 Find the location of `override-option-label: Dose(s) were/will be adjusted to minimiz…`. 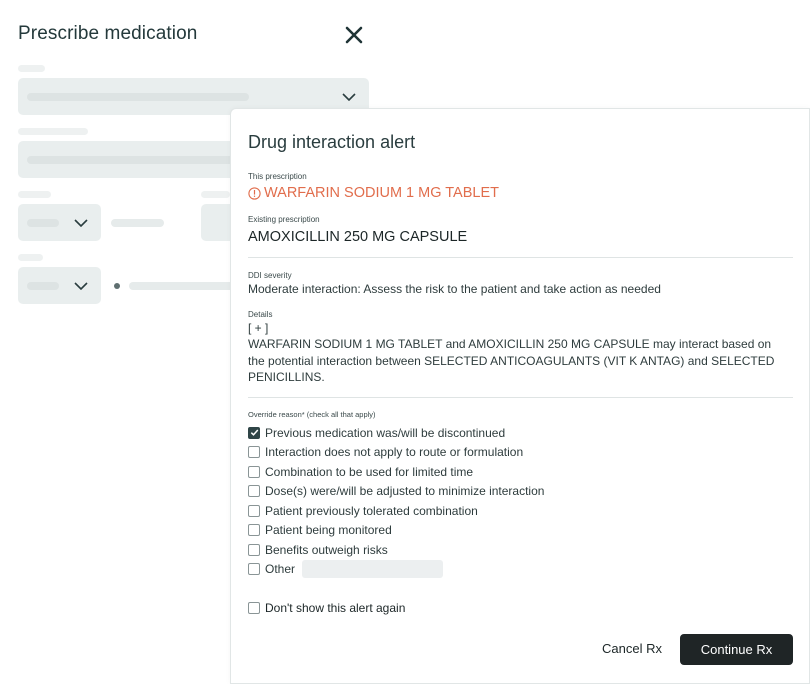

override-option-label: Dose(s) were/will be adjusted to minimiz… is located at coordinates (405, 491).